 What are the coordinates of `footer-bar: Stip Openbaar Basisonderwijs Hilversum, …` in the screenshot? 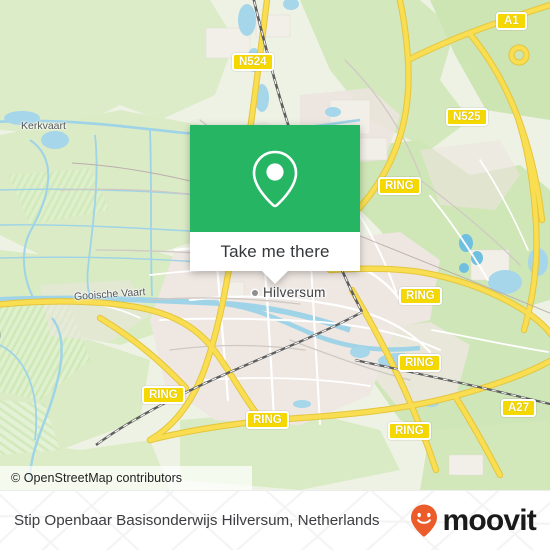 It's located at (275, 520).